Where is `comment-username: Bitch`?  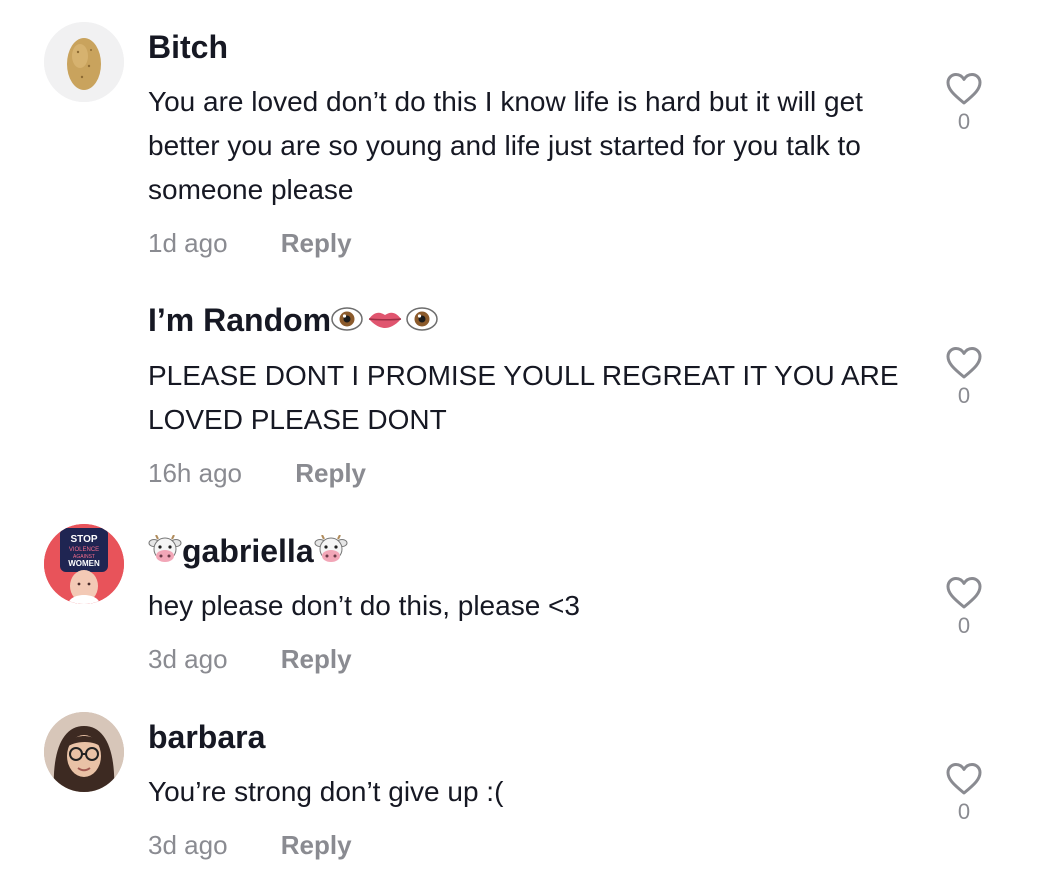
comment-username: Bitch is located at coordinates (188, 47).